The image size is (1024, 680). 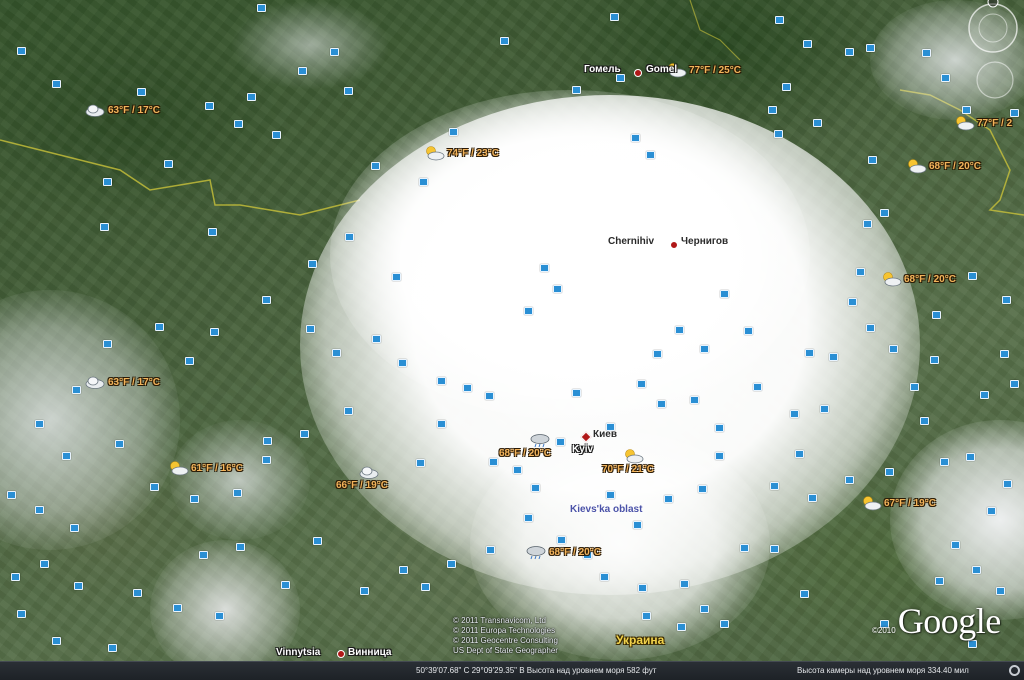 What do you see at coordinates (661, 69) in the screenshot?
I see `place-label-gomel-en: Gomel` at bounding box center [661, 69].